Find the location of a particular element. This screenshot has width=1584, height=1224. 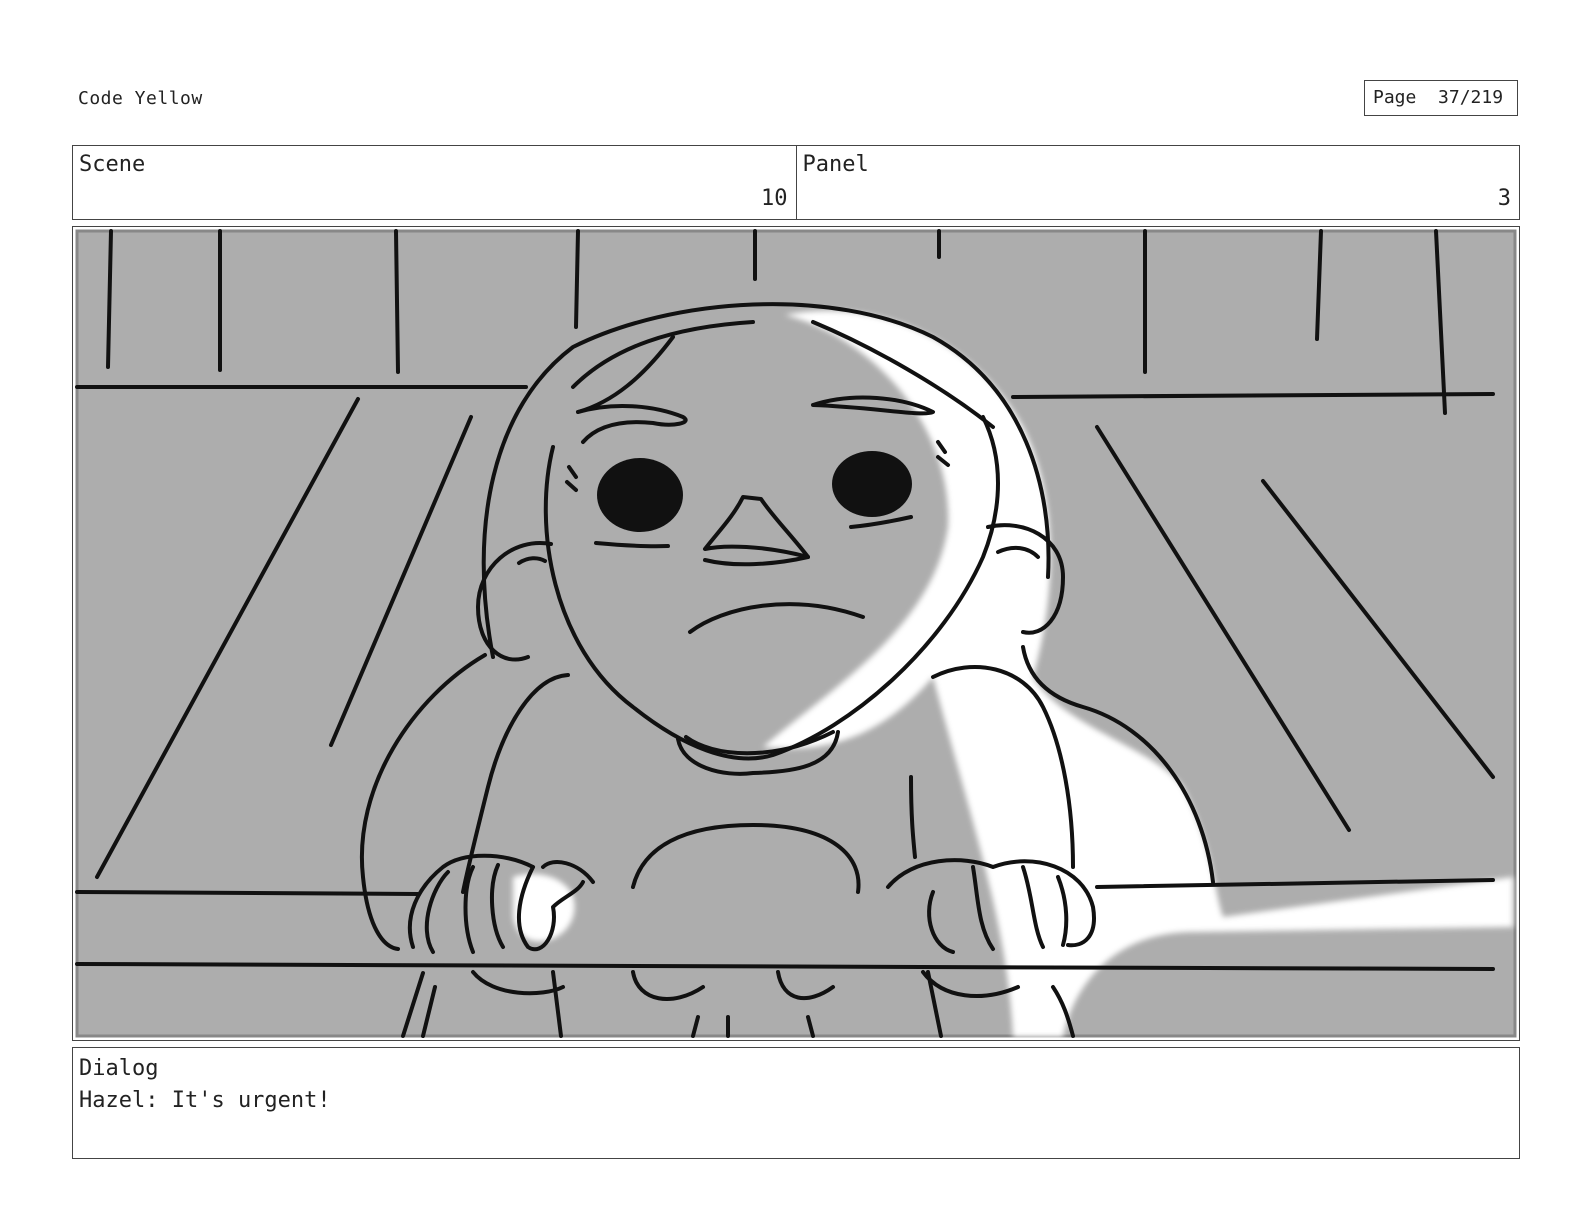

dialog-box: Dialog Hazel: It's urgent! is located at coordinates (796, 1103).